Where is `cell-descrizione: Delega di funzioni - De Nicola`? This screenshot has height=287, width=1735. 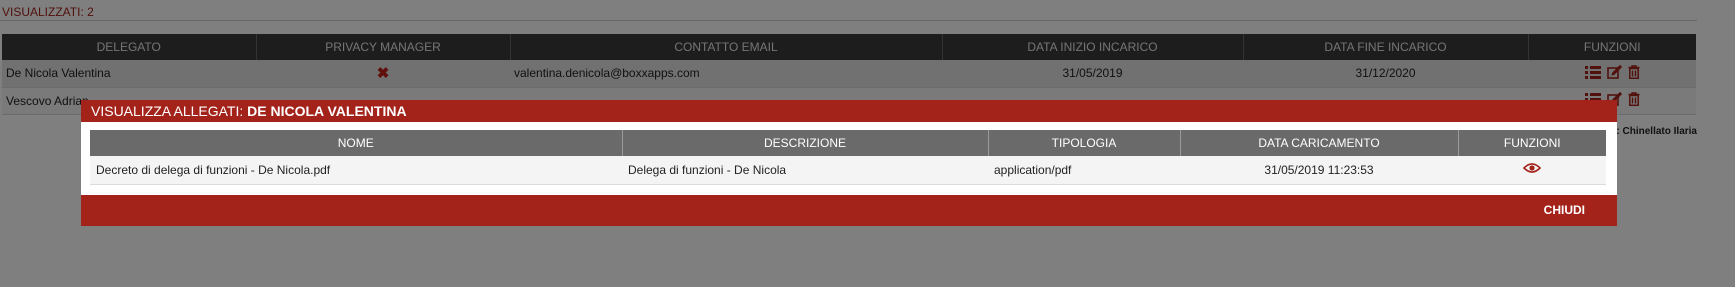 cell-descrizione: Delega di funzioni - De Nicola is located at coordinates (805, 170).